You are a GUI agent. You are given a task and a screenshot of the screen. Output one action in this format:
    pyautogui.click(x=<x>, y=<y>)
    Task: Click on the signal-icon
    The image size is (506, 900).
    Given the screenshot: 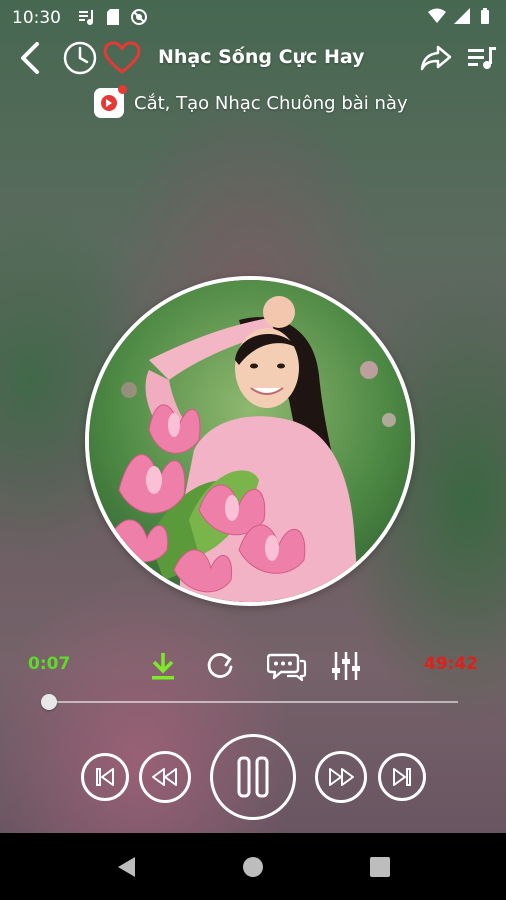 What is the action you would take?
    pyautogui.click(x=462, y=16)
    